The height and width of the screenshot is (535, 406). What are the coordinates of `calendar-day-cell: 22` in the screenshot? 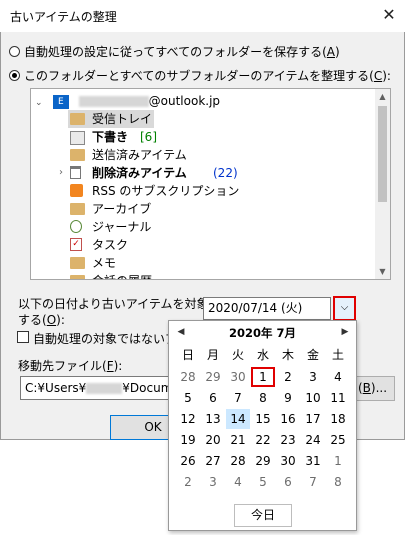 It's located at (263, 440).